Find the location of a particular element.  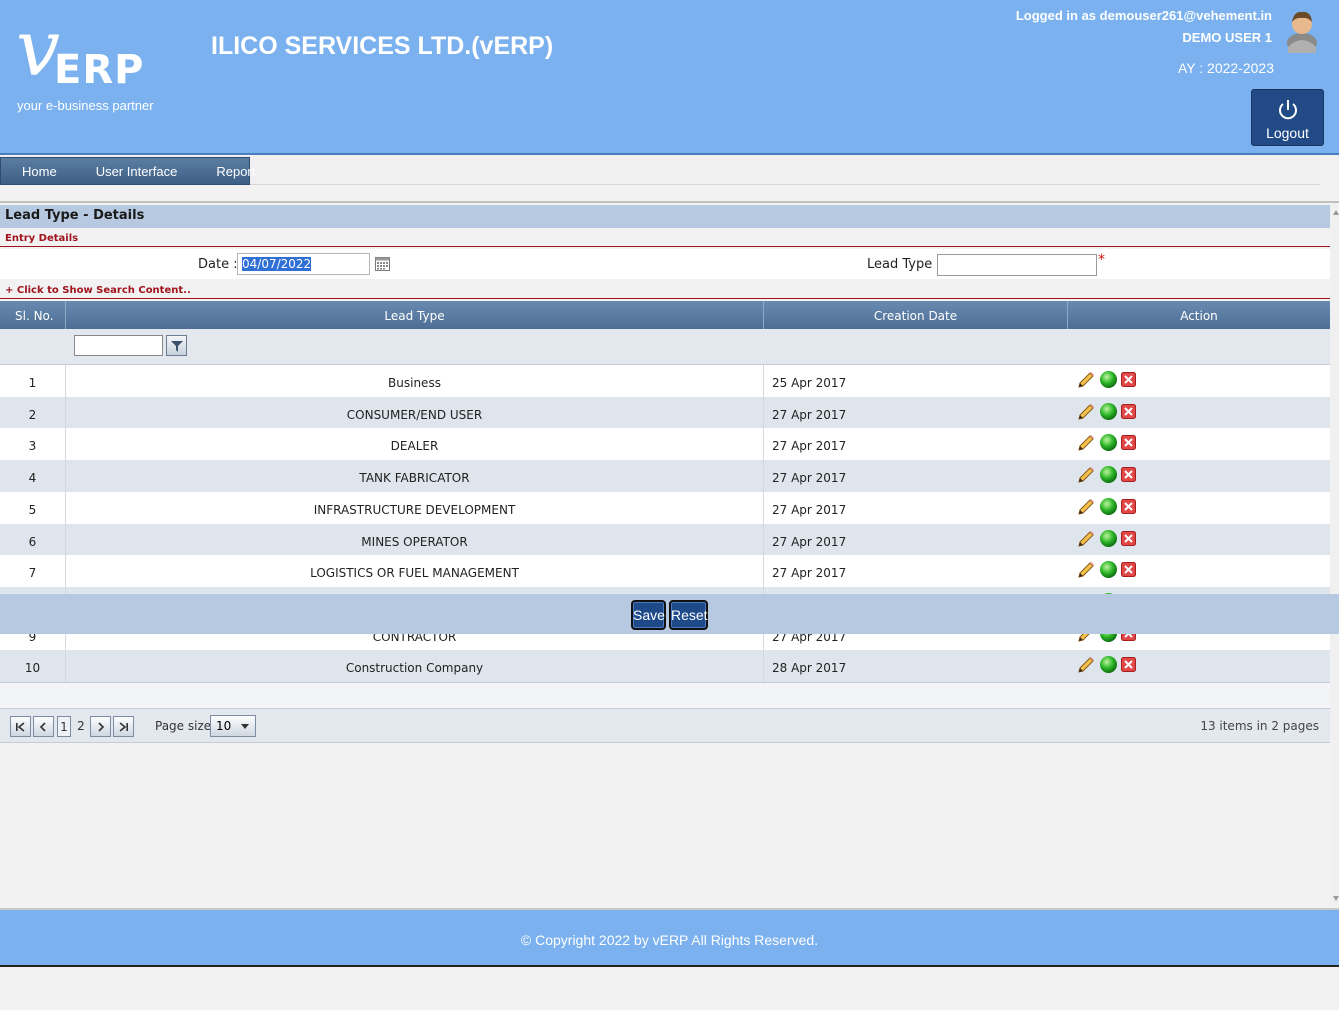

logout-button: Logout is located at coordinates (1287, 117).